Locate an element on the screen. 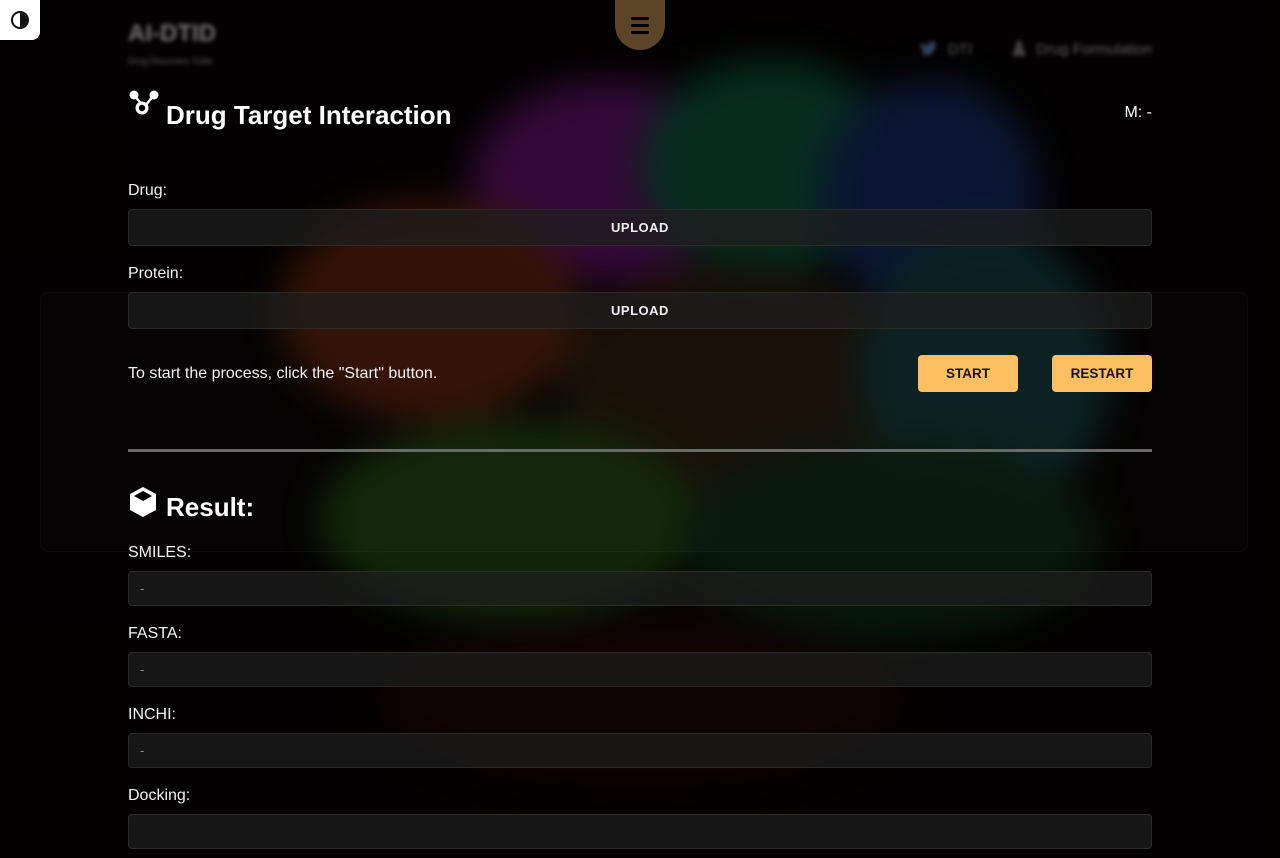  fasta-label: FASTA: is located at coordinates (155, 633).